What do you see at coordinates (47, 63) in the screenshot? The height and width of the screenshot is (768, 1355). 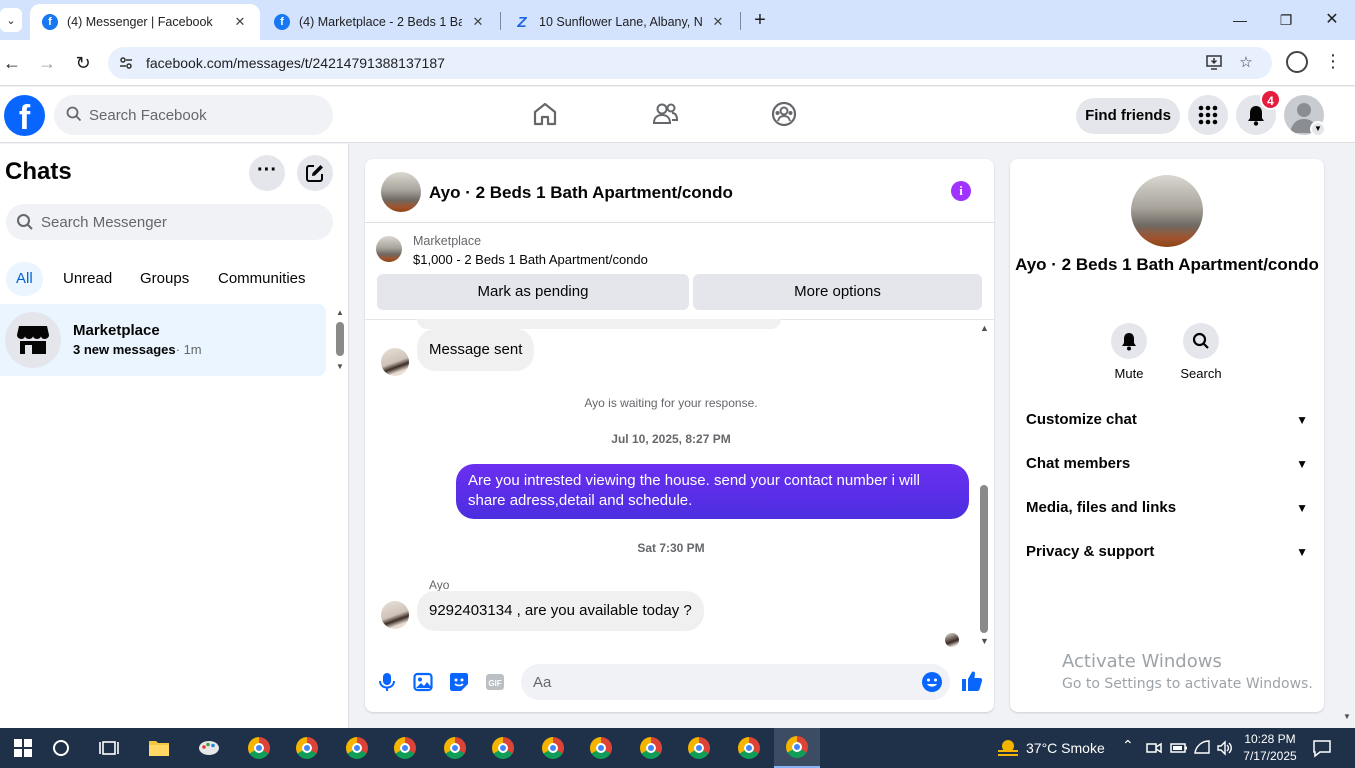 I see `forward-icon: →` at bounding box center [47, 63].